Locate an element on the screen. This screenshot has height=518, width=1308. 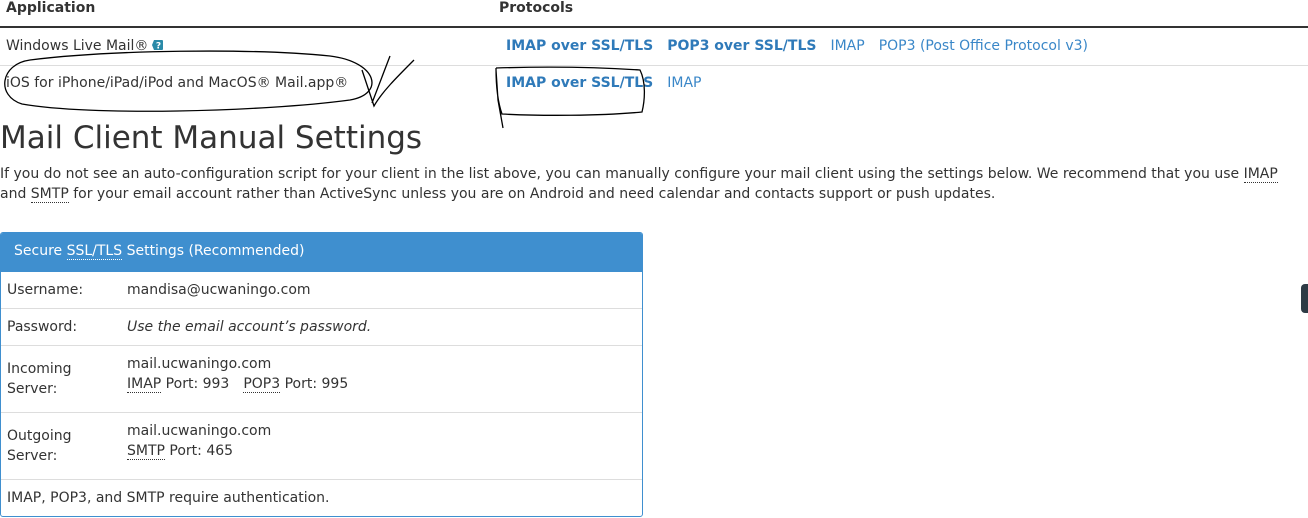
imap-port: Port: 993 is located at coordinates (195, 384).